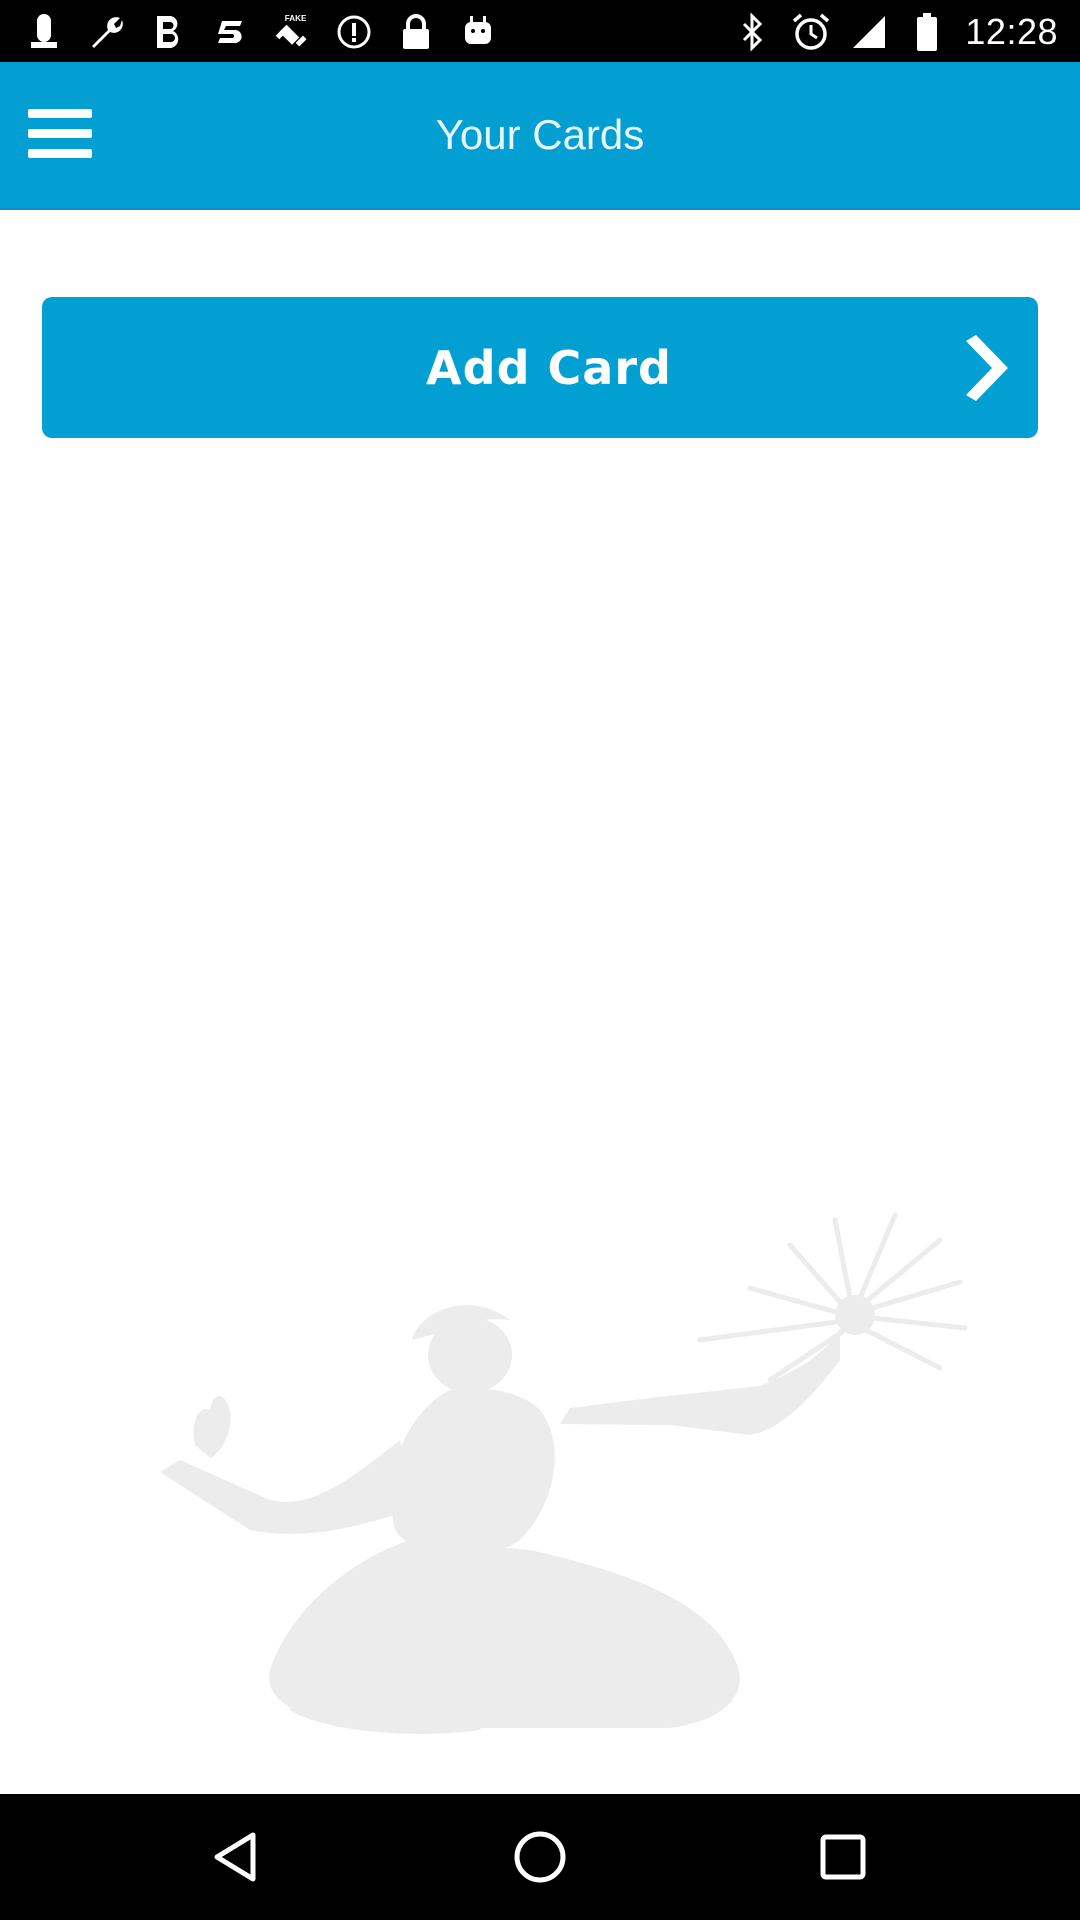 This screenshot has height=1920, width=1080. Describe the element at coordinates (927, 32) in the screenshot. I see `battery-icon` at that location.